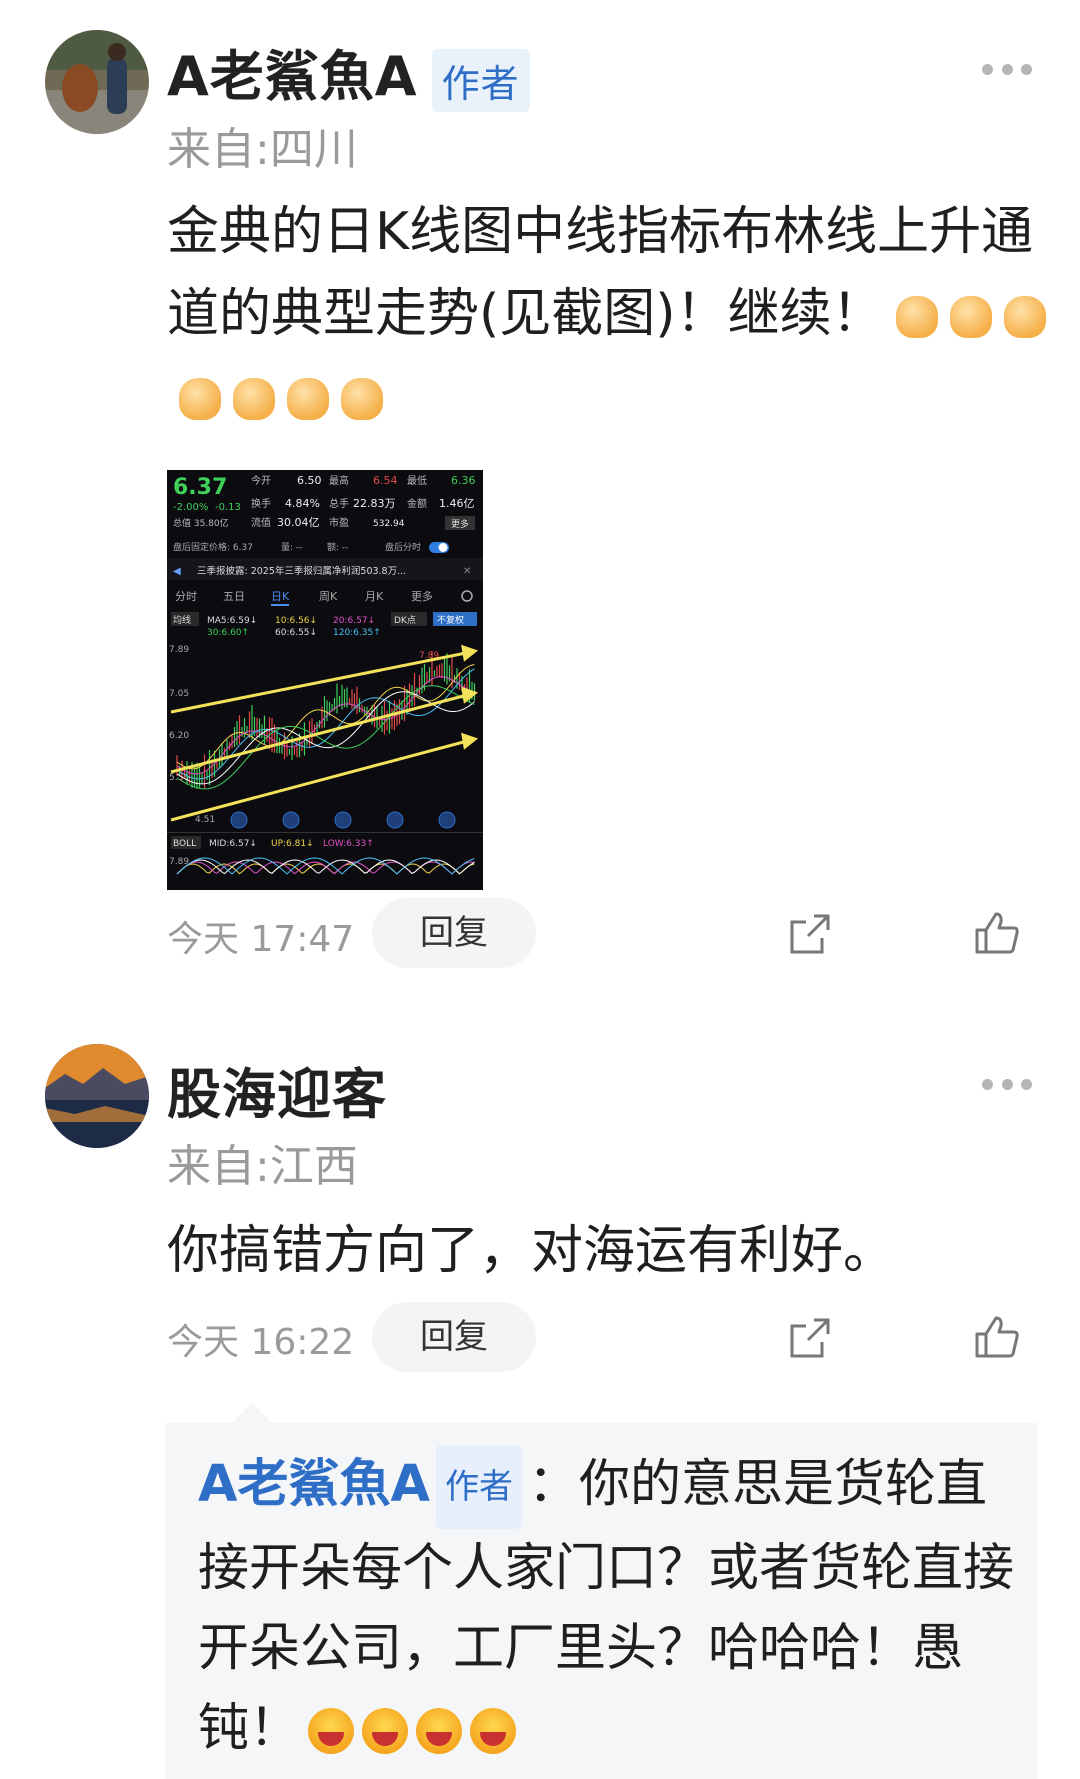  I want to click on svg-text: 6.36, so click(463, 480).